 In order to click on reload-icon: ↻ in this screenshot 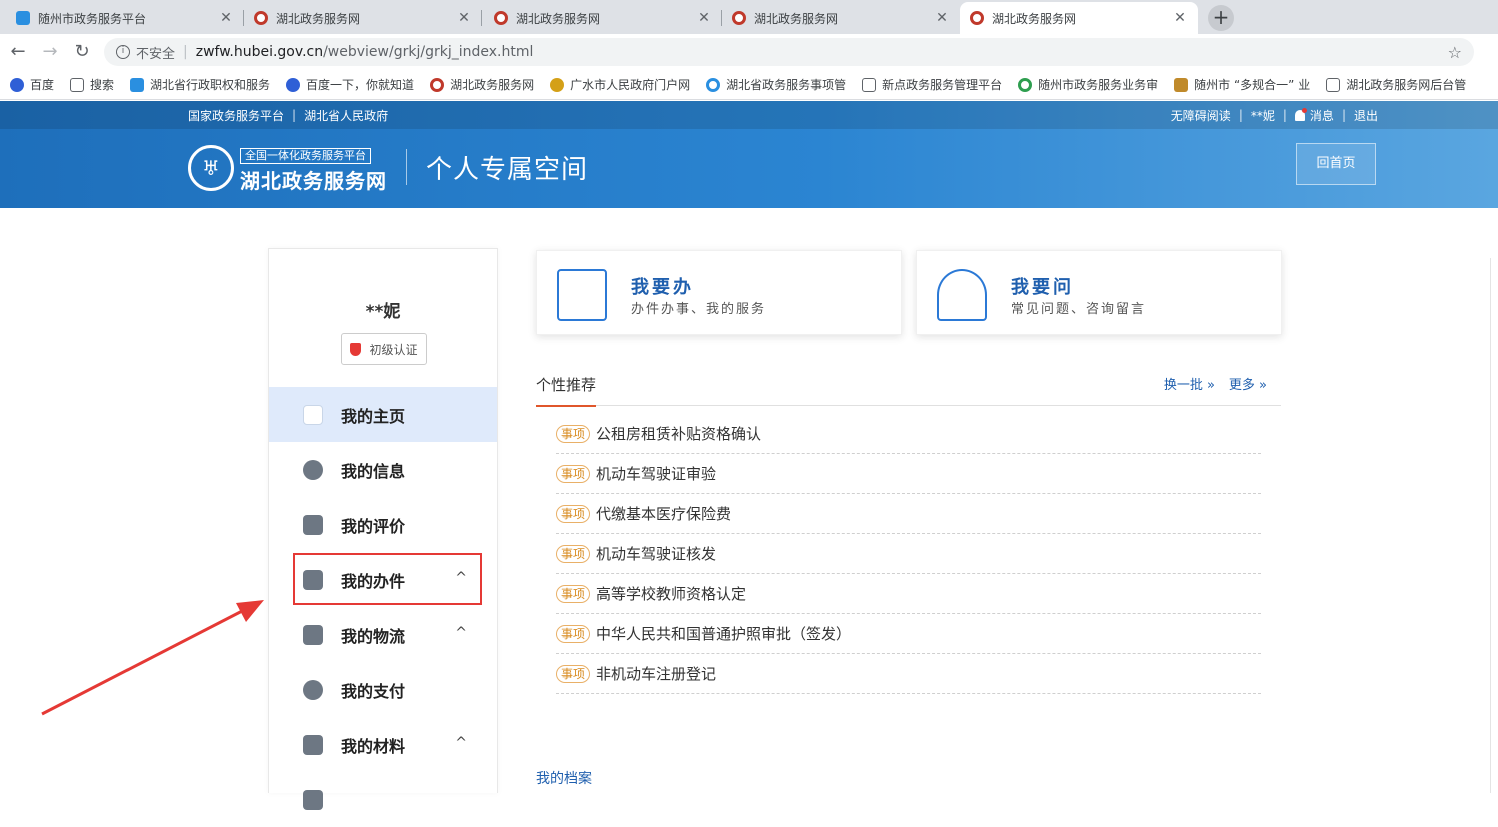, I will do `click(82, 52)`.